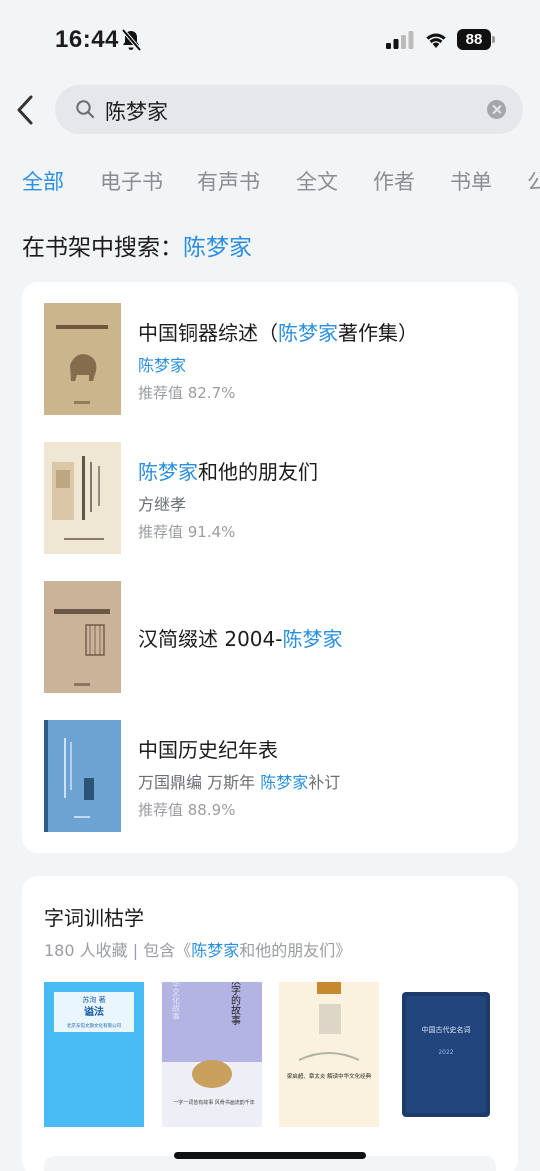 The image size is (540, 1171). I want to click on battery-indicator: 88, so click(474, 39).